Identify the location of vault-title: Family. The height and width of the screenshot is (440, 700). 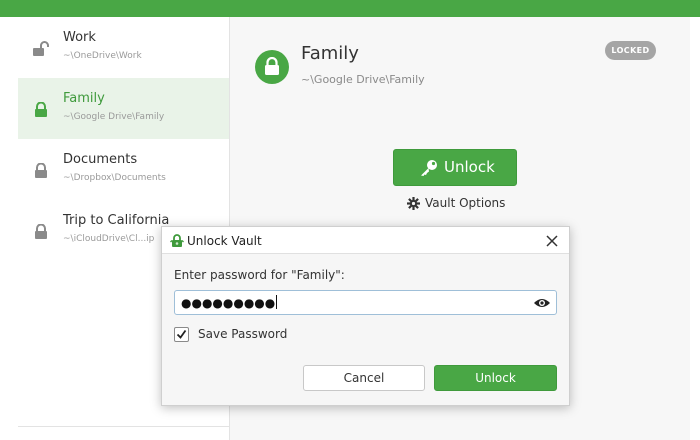
(330, 53).